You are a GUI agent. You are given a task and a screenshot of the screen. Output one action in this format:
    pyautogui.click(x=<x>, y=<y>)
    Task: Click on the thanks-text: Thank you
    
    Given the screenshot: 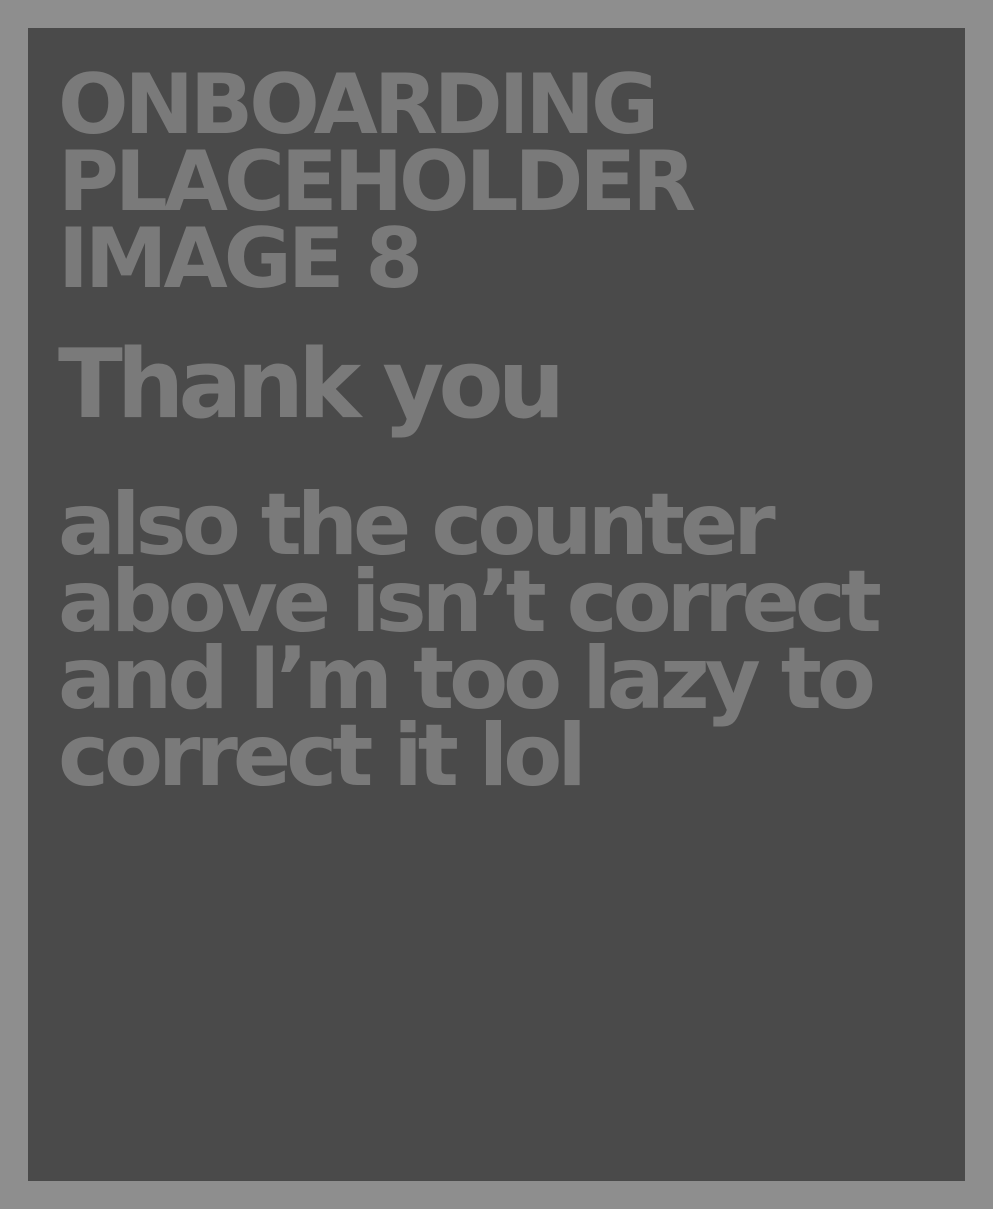 What is the action you would take?
    pyautogui.click(x=311, y=385)
    